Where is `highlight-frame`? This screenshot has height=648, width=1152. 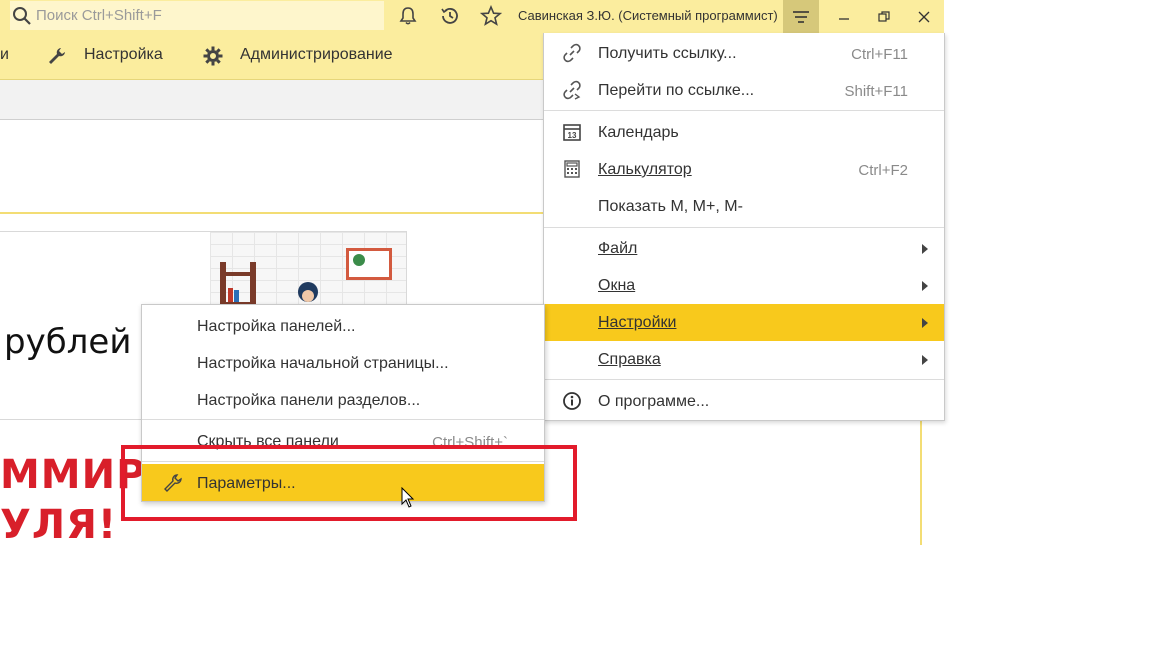
highlight-frame is located at coordinates (349, 483).